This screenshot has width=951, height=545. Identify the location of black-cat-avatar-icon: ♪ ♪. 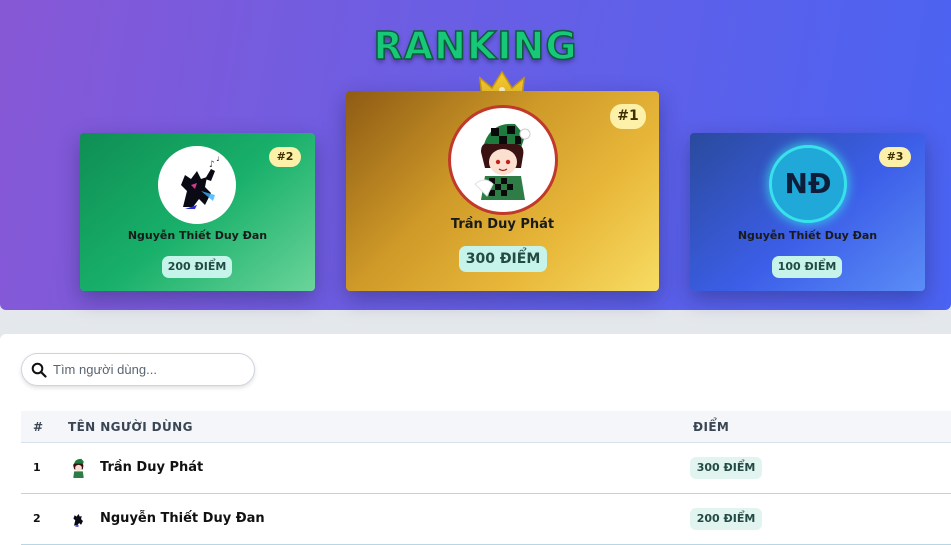
(197, 185).